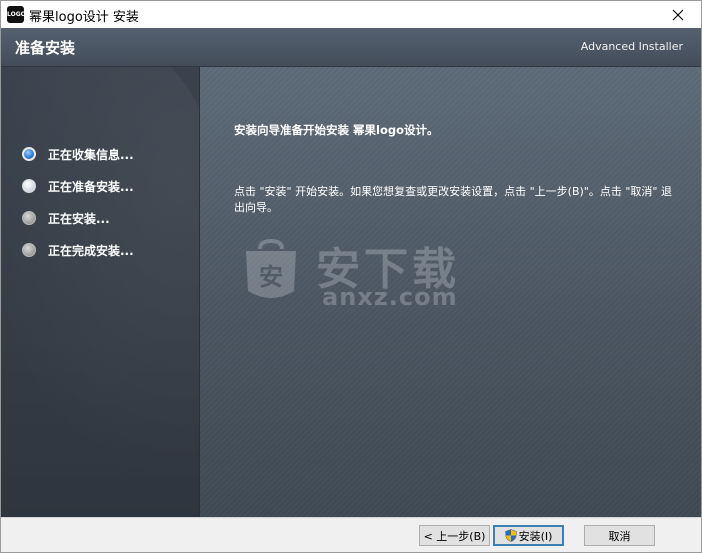 This screenshot has width=702, height=553. Describe the element at coordinates (351, 14) in the screenshot. I see `title-bar: LOGO 幂果logo设计 安装` at that location.